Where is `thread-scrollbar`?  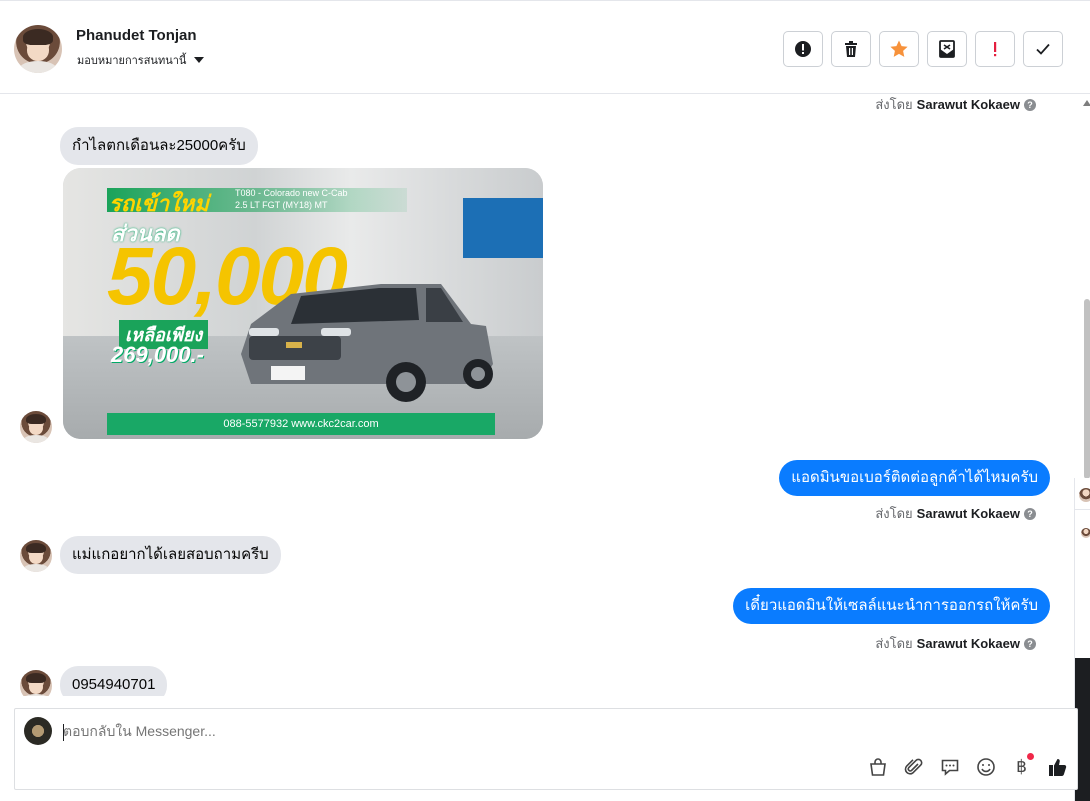 thread-scrollbar is located at coordinates (1086, 291).